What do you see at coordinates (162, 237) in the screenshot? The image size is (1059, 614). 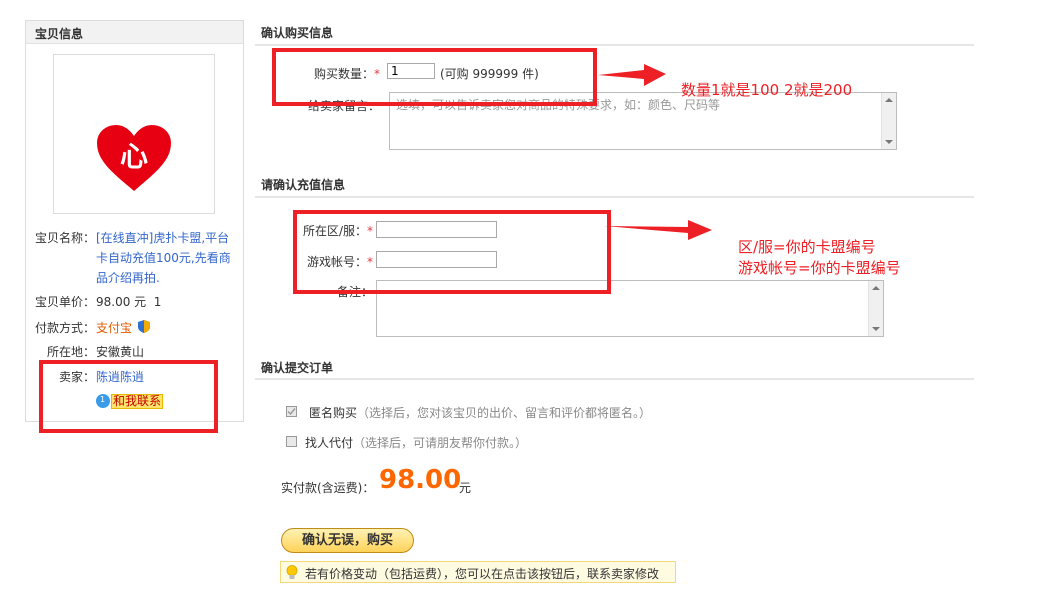 I see `item-name-line-1: [在线直冲]虎扑卡盟,平台` at bounding box center [162, 237].